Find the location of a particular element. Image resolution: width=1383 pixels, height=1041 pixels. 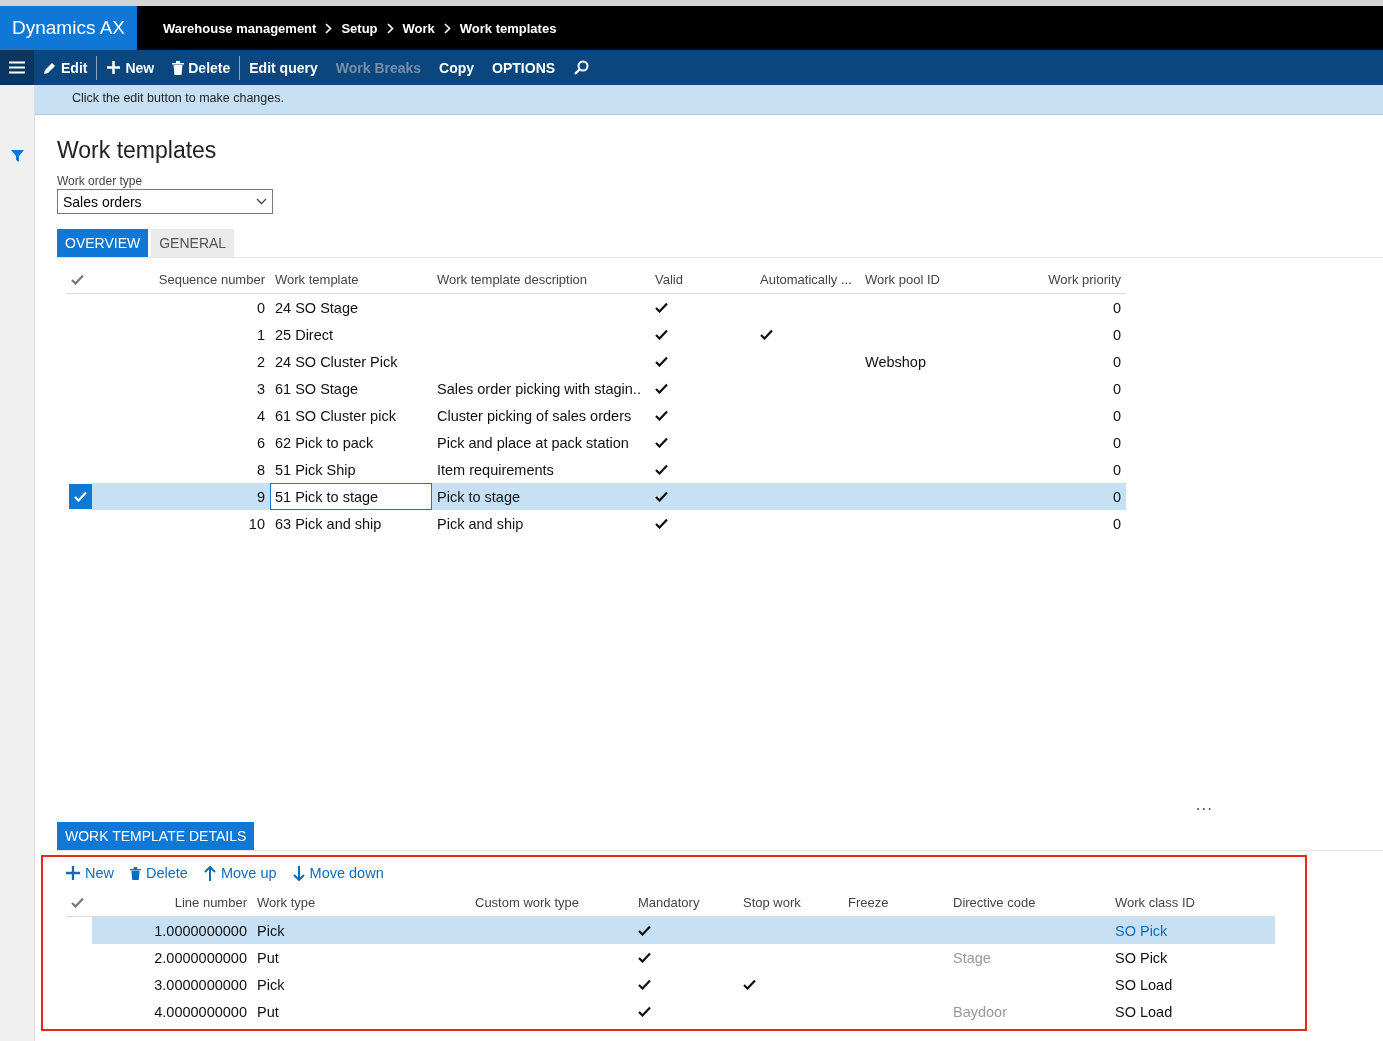

column-header: Work pool ID is located at coordinates (930, 280).